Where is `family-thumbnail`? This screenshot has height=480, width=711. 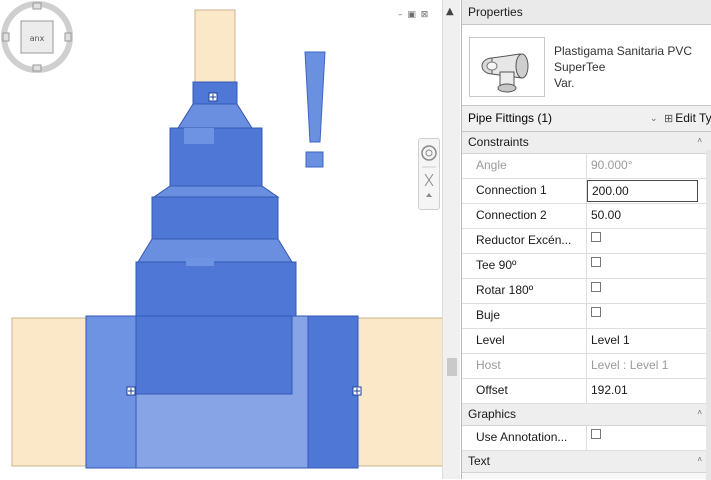
family-thumbnail is located at coordinates (507, 67).